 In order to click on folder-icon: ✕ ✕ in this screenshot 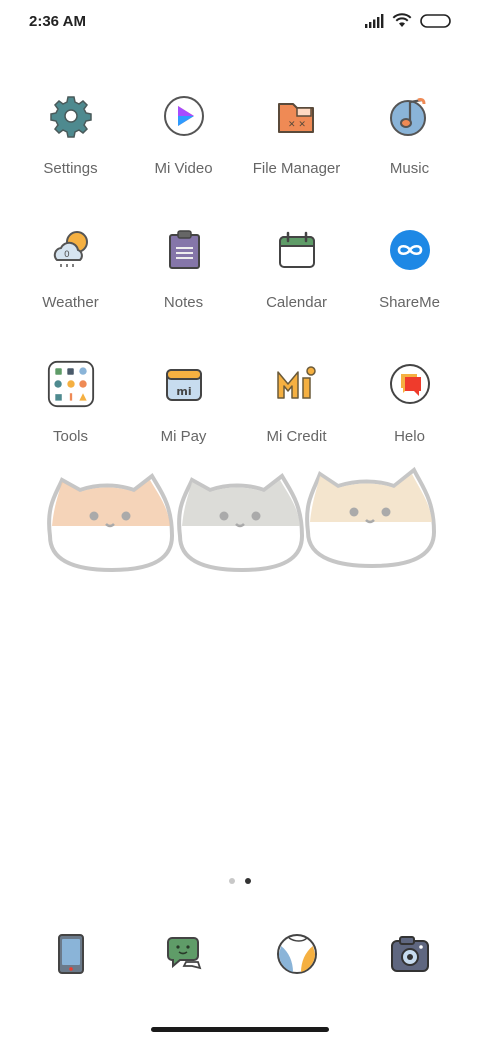, I will do `click(297, 116)`.